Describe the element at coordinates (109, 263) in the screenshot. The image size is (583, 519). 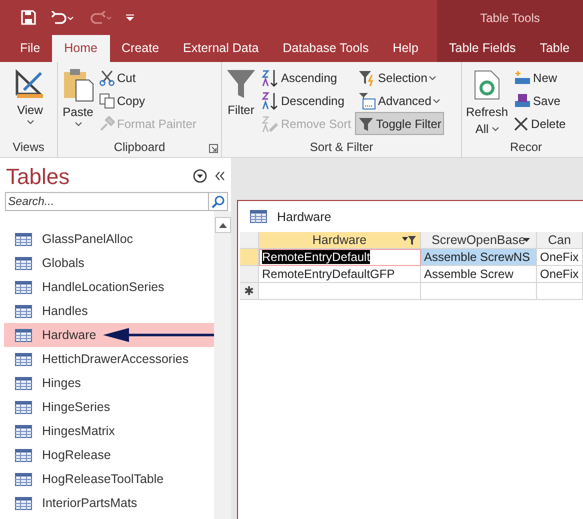
I see `table-list-item: Globals` at that location.